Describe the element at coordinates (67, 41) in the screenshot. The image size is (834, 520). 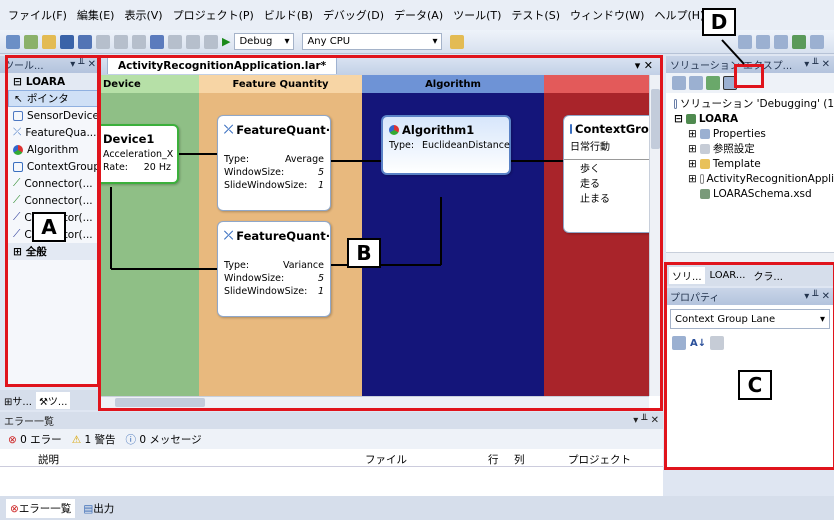
I see `save-icon` at that location.